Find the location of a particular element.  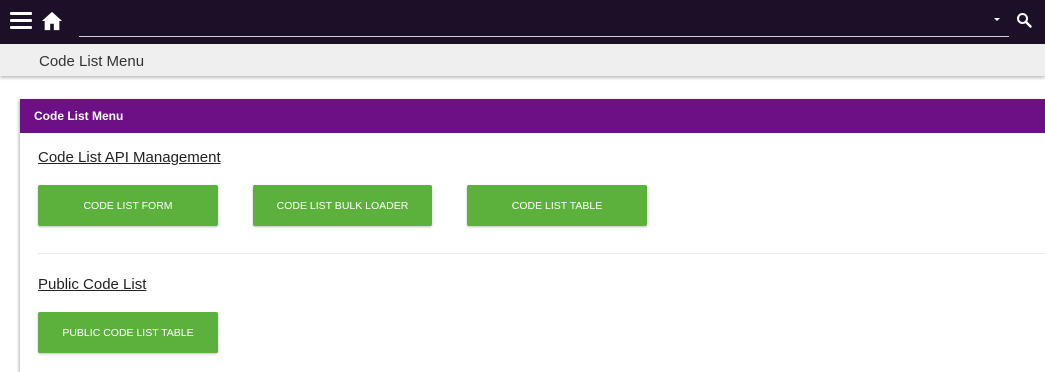

section-heading-public-code-list: Public Code List is located at coordinates (92, 284).